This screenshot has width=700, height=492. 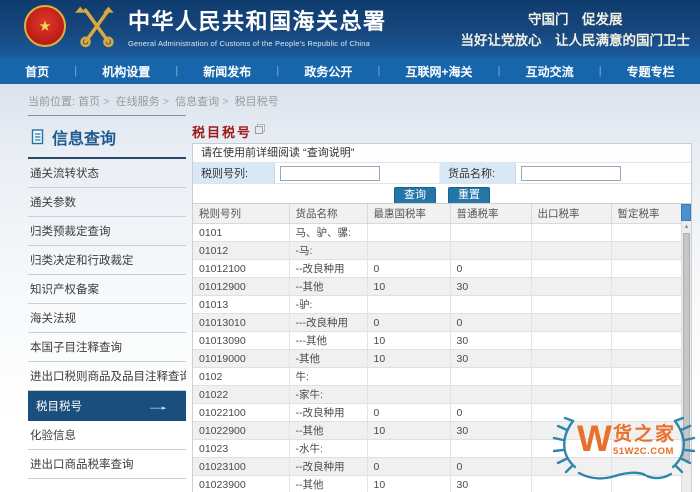 I want to click on tariff-no-input, so click(x=330, y=173).